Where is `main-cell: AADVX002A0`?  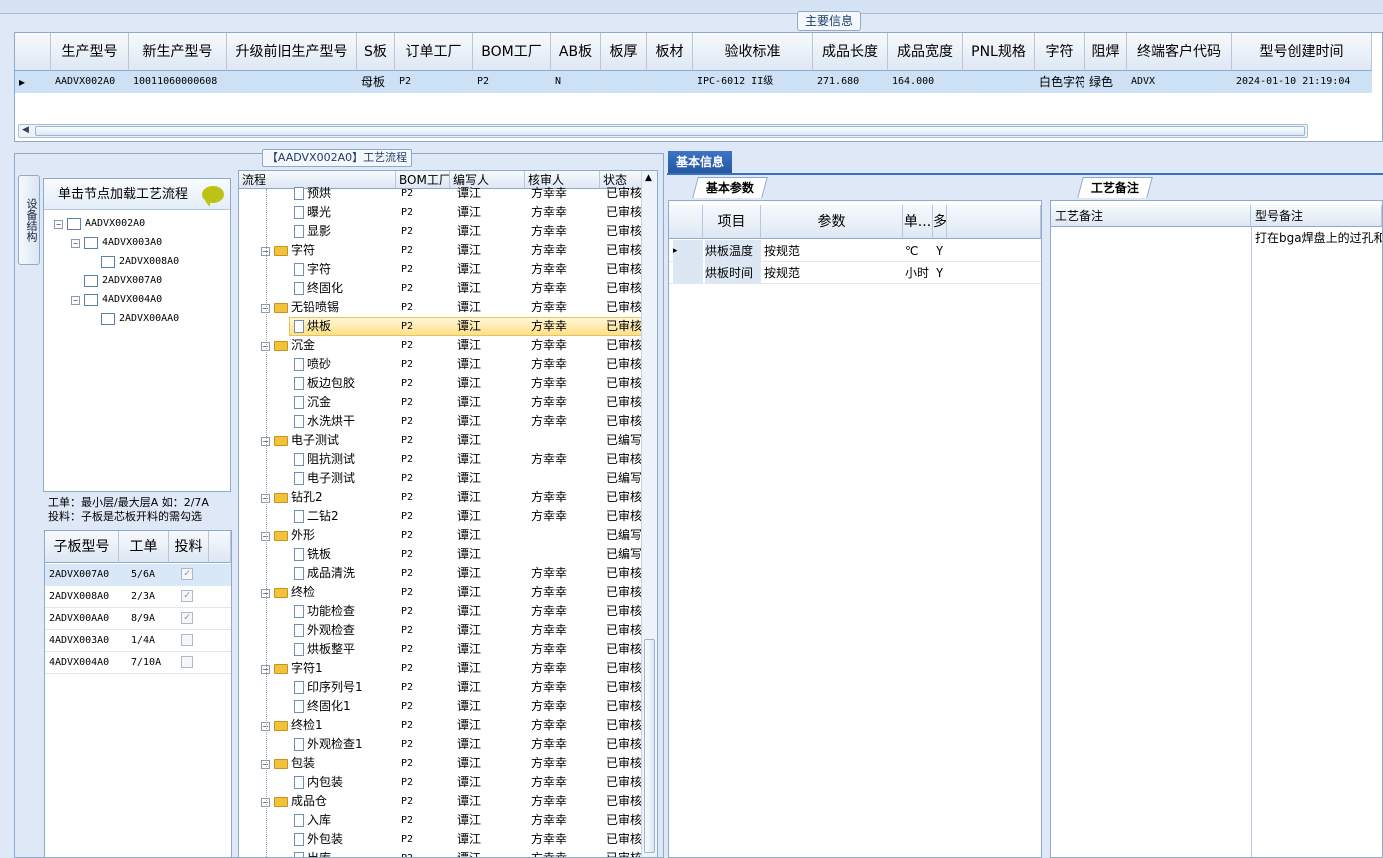
main-cell: AADVX002A0 is located at coordinates (90, 82).